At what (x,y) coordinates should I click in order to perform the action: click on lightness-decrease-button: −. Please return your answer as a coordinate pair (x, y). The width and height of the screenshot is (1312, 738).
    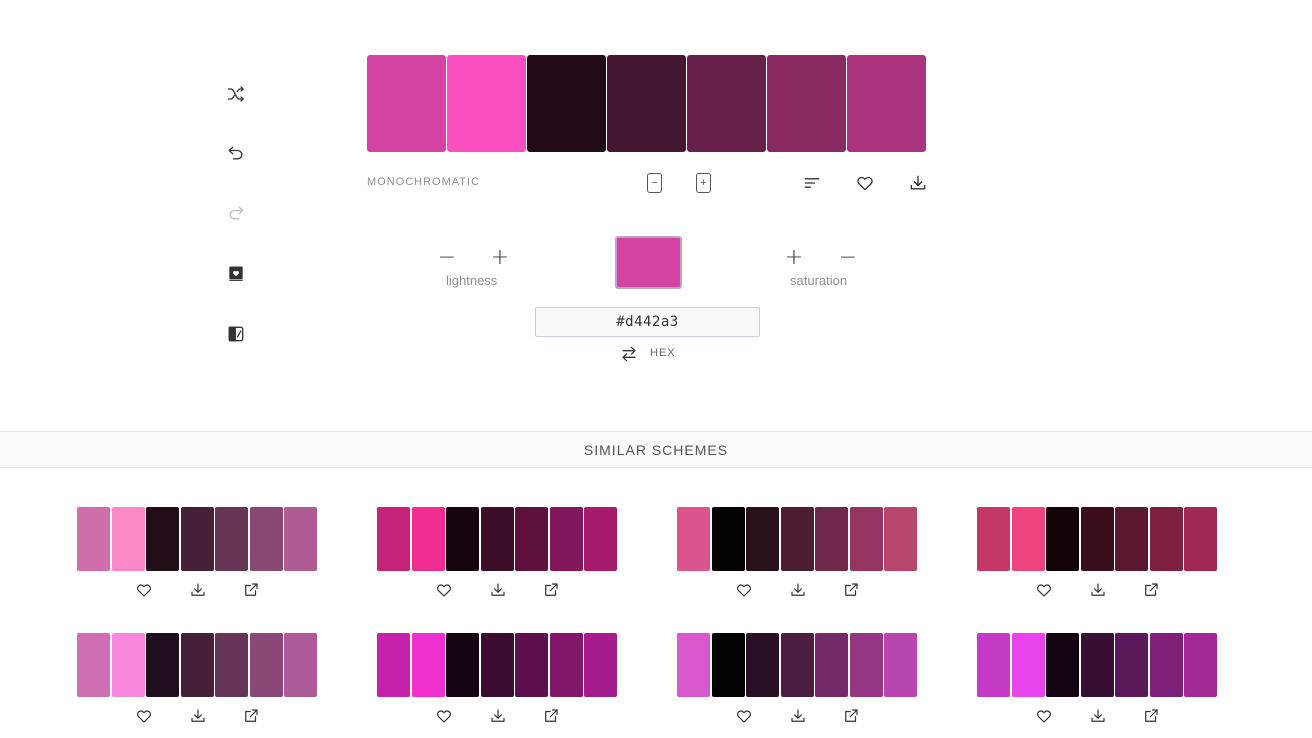
    Looking at the image, I should click on (447, 258).